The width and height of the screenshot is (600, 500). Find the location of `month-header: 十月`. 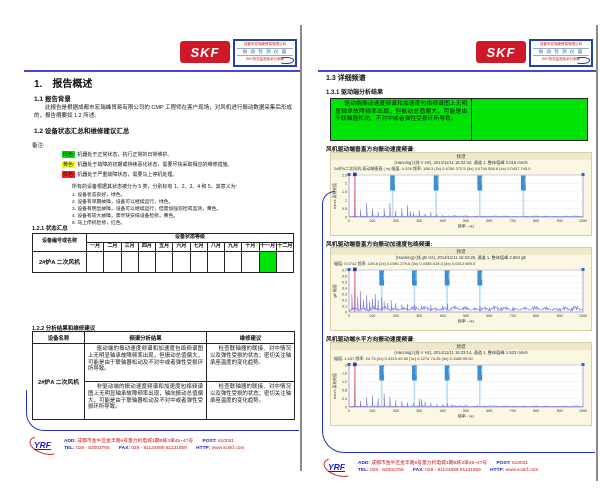

month-header: 十月 is located at coordinates (250, 246).